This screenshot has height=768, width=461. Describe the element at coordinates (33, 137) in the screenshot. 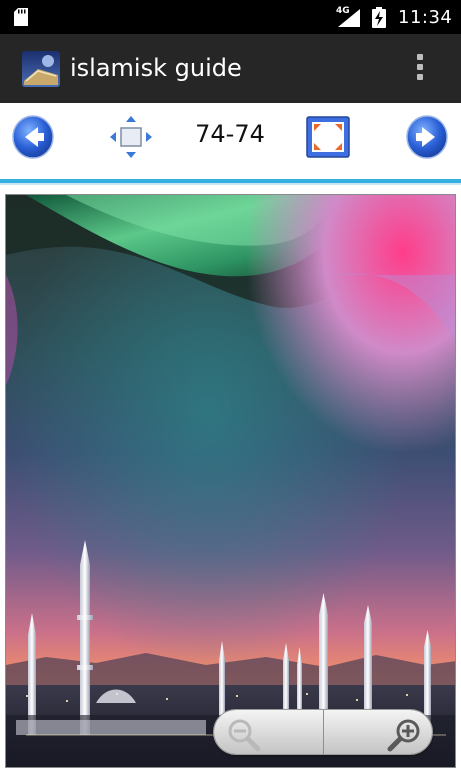

I see `previous-page-icon` at that location.